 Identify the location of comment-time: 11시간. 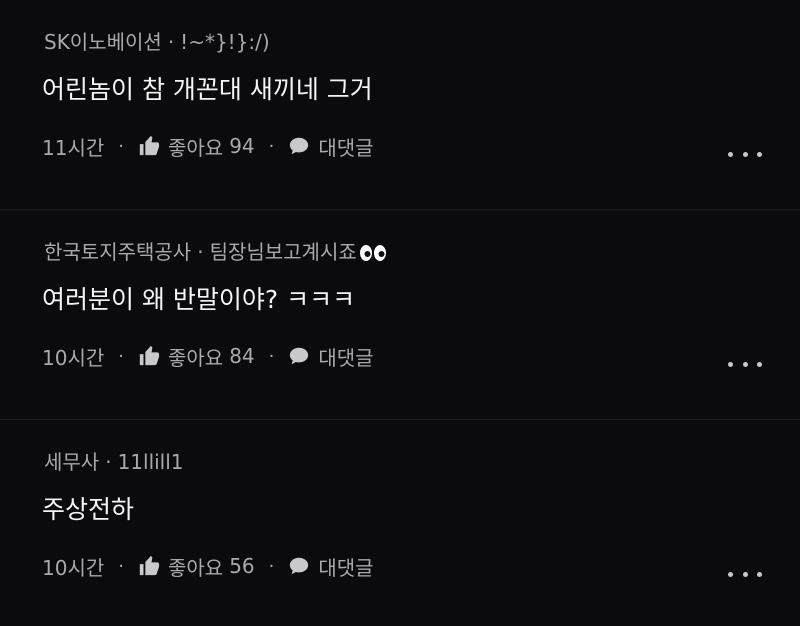
(73, 147).